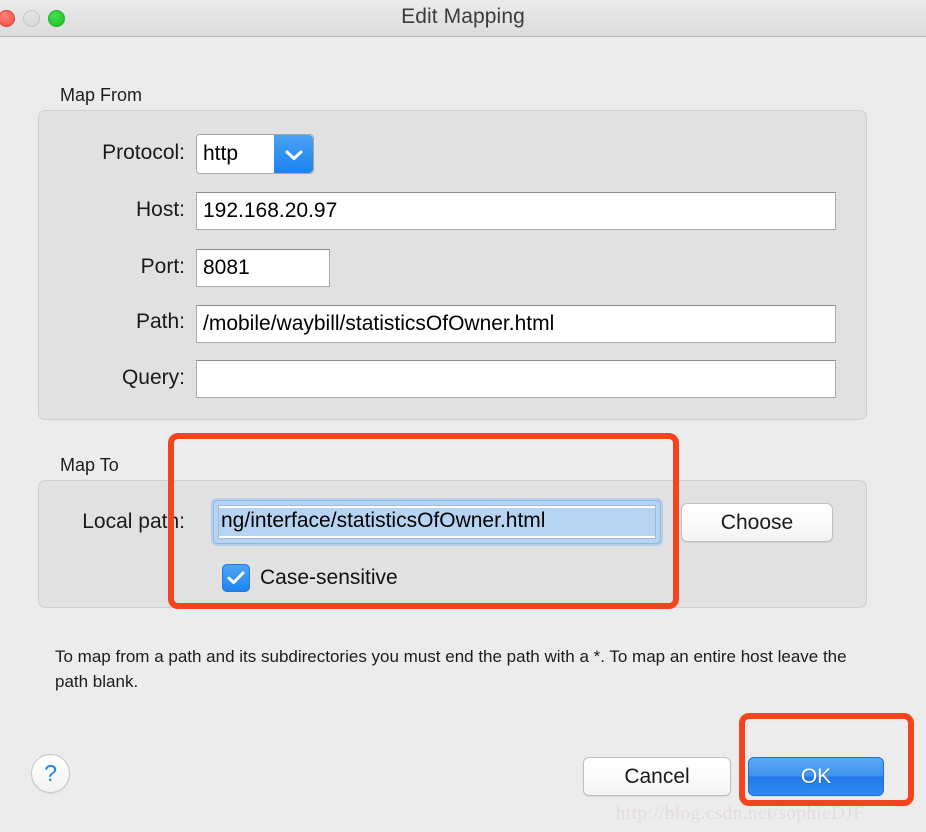  I want to click on local-path-input: ng/interface/statisticsOfOwner.html, so click(437, 522).